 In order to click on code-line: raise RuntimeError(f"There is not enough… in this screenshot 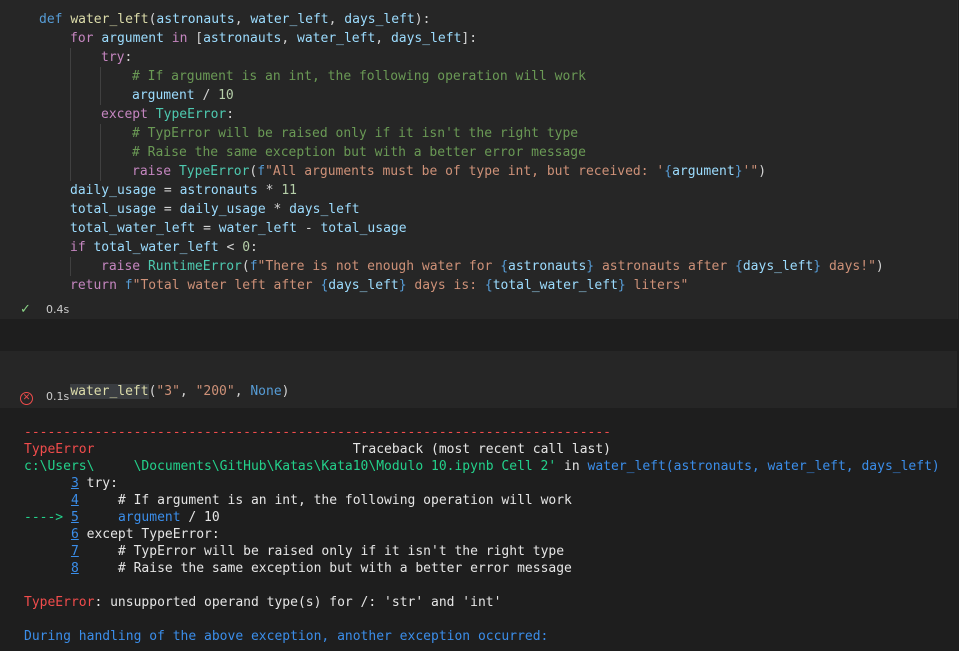, I will do `click(492, 266)`.